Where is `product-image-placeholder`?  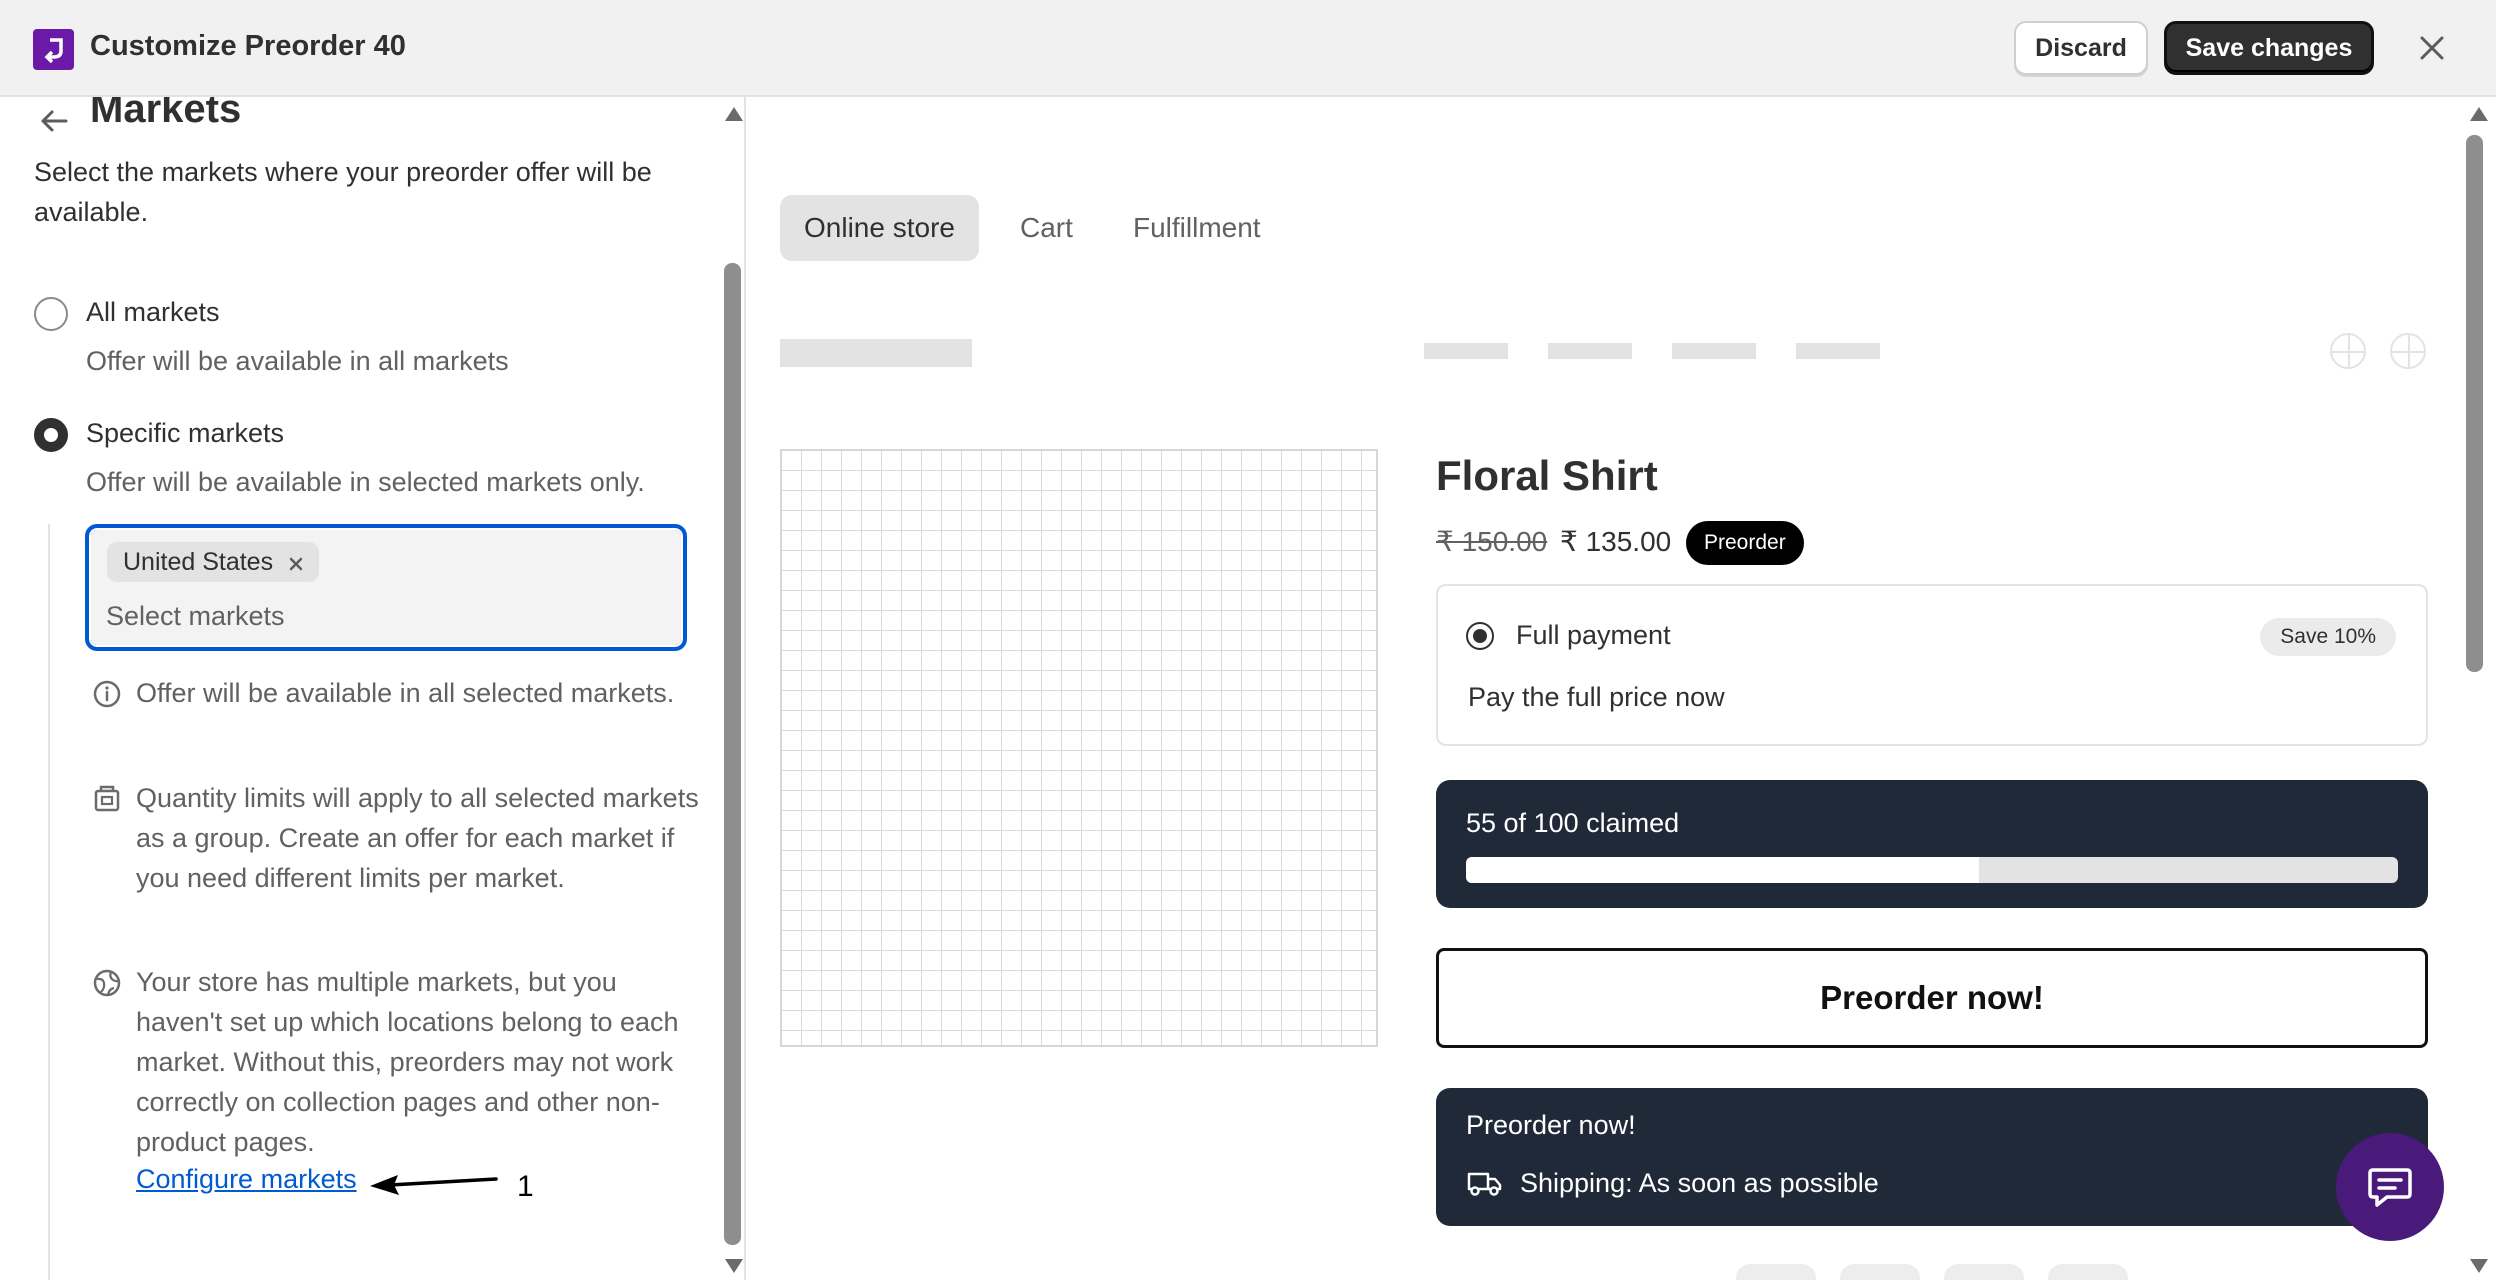
product-image-placeholder is located at coordinates (1079, 748).